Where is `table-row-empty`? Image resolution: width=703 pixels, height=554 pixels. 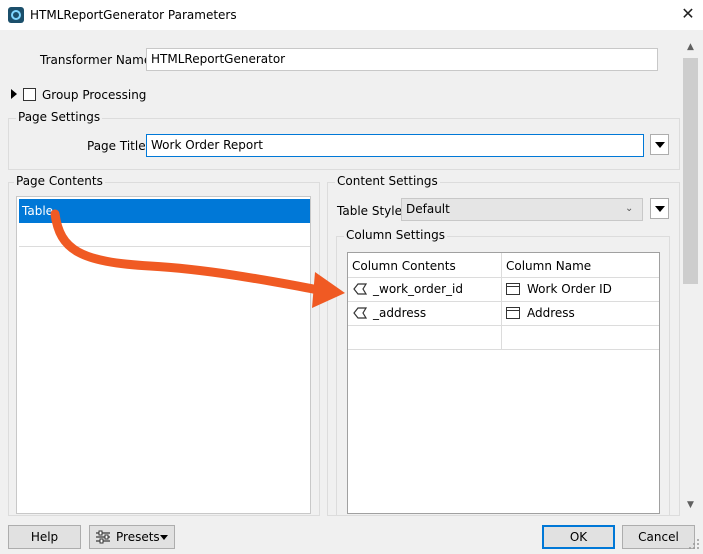
table-row-empty is located at coordinates (503, 337).